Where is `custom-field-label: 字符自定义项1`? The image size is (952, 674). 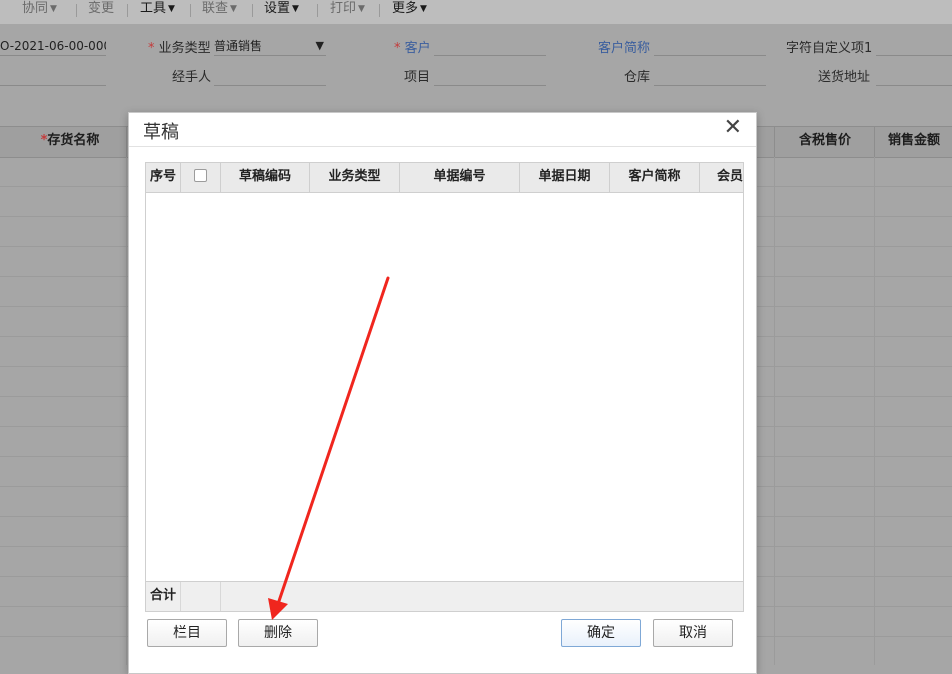
custom-field-label: 字符自定义项1 is located at coordinates (829, 48).